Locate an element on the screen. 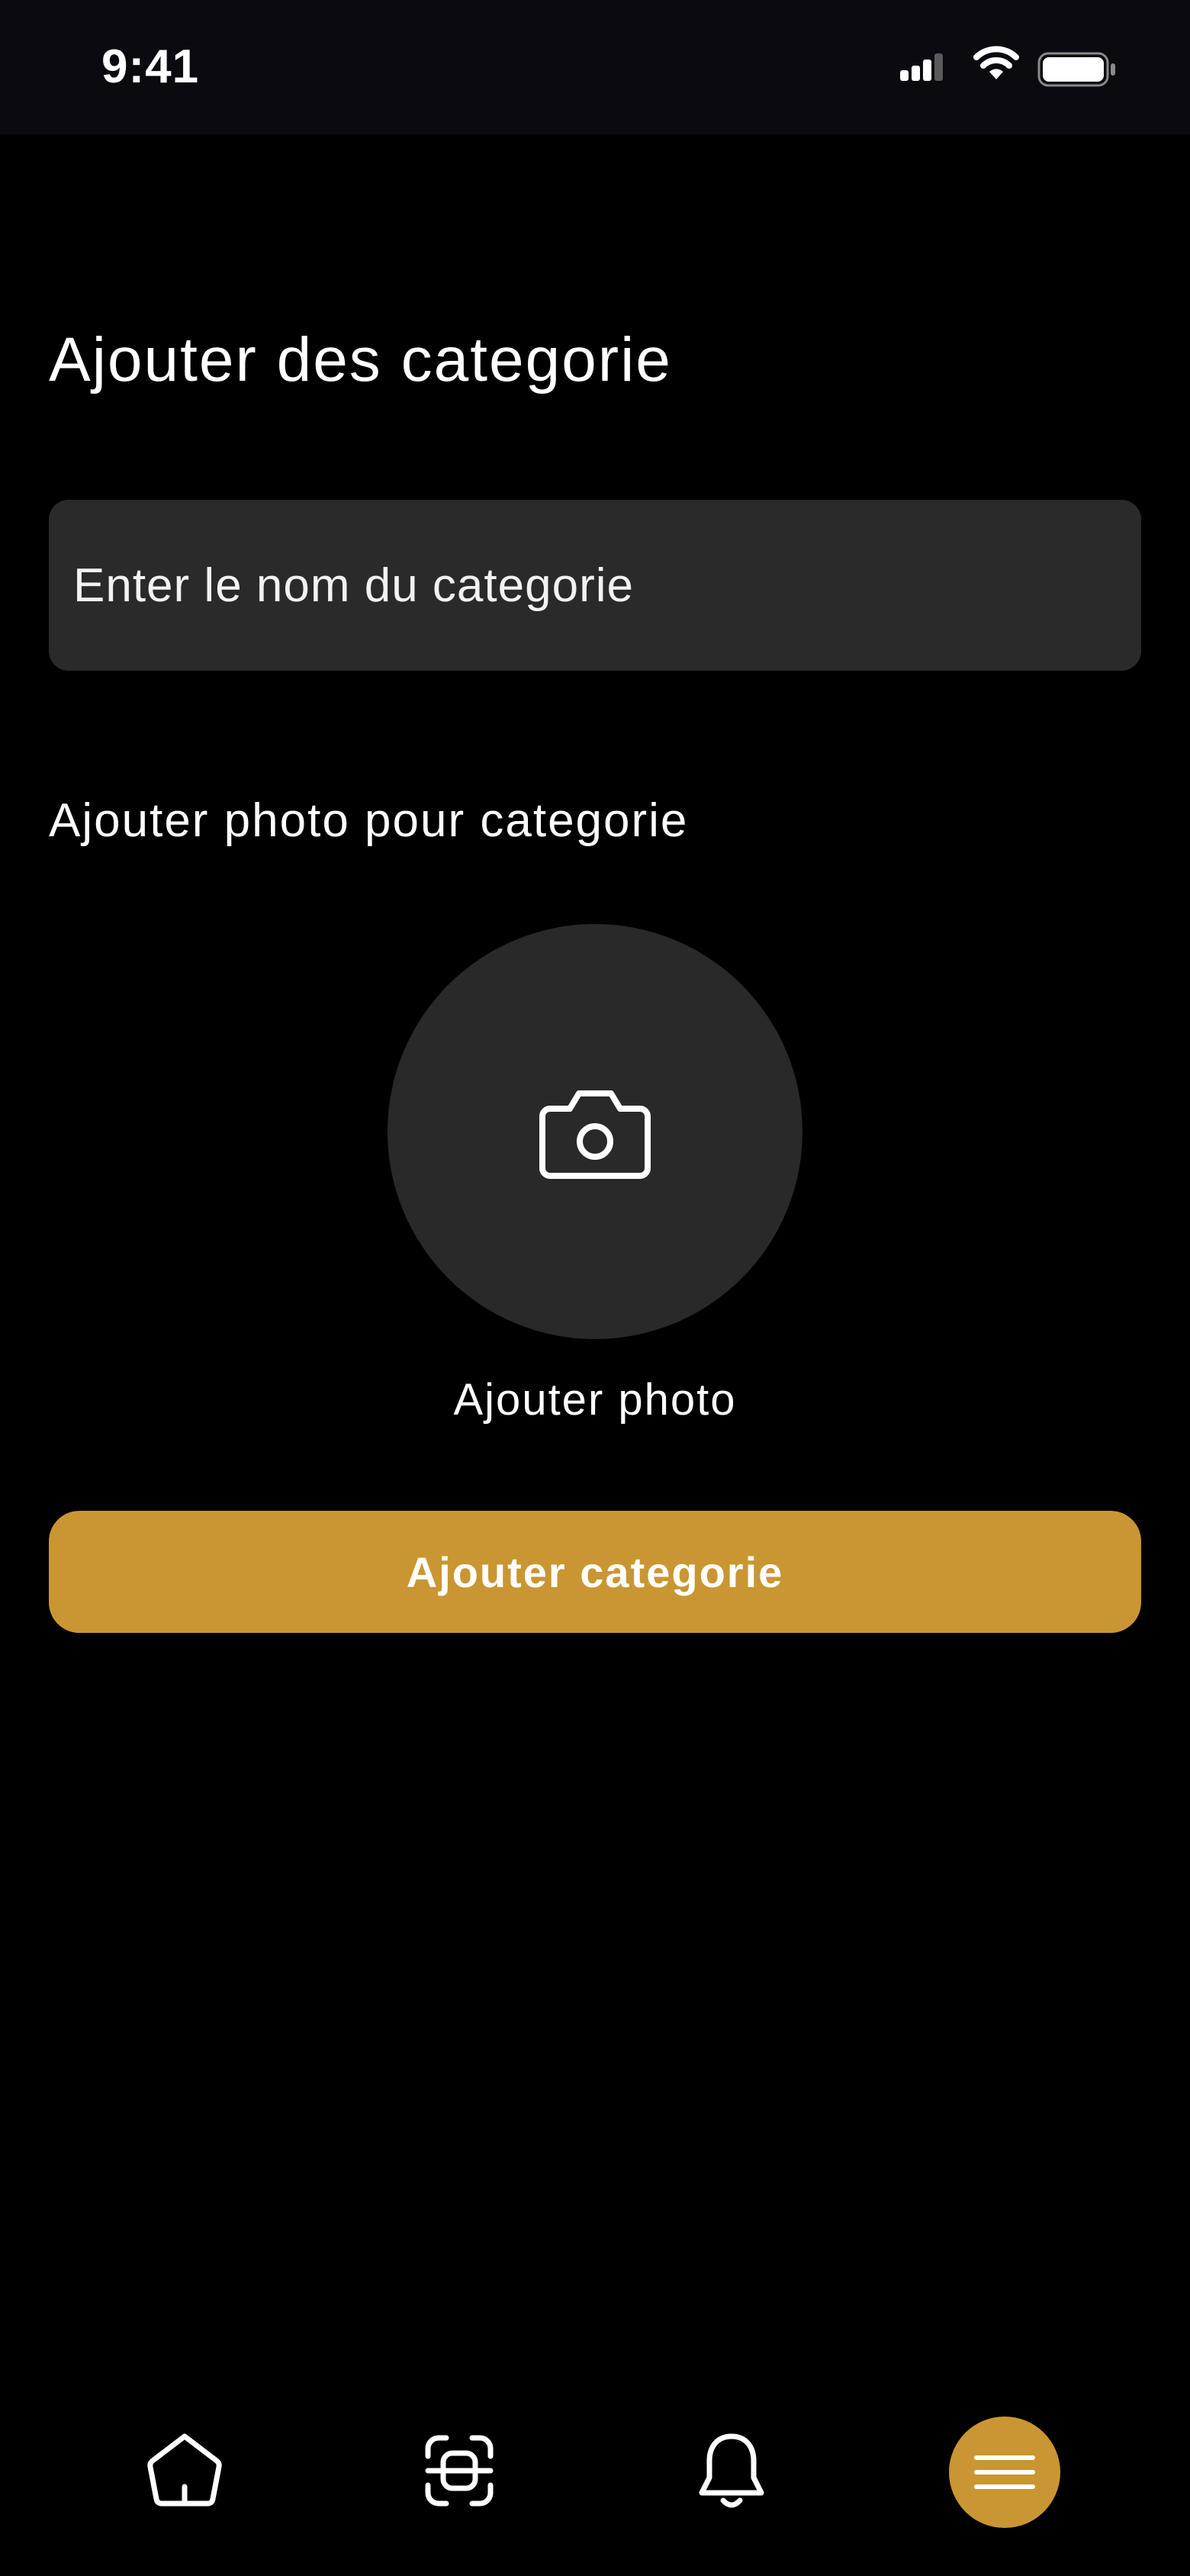 This screenshot has width=1190, height=2576. status-bar: 9:41 is located at coordinates (595, 67).